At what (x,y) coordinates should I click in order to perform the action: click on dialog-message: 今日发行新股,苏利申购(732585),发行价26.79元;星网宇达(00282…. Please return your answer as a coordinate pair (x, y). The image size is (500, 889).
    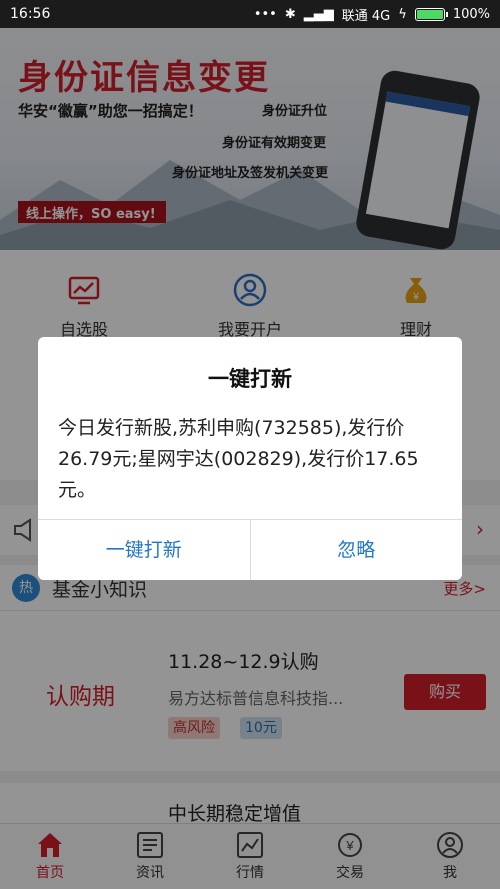
    Looking at the image, I should click on (238, 459).